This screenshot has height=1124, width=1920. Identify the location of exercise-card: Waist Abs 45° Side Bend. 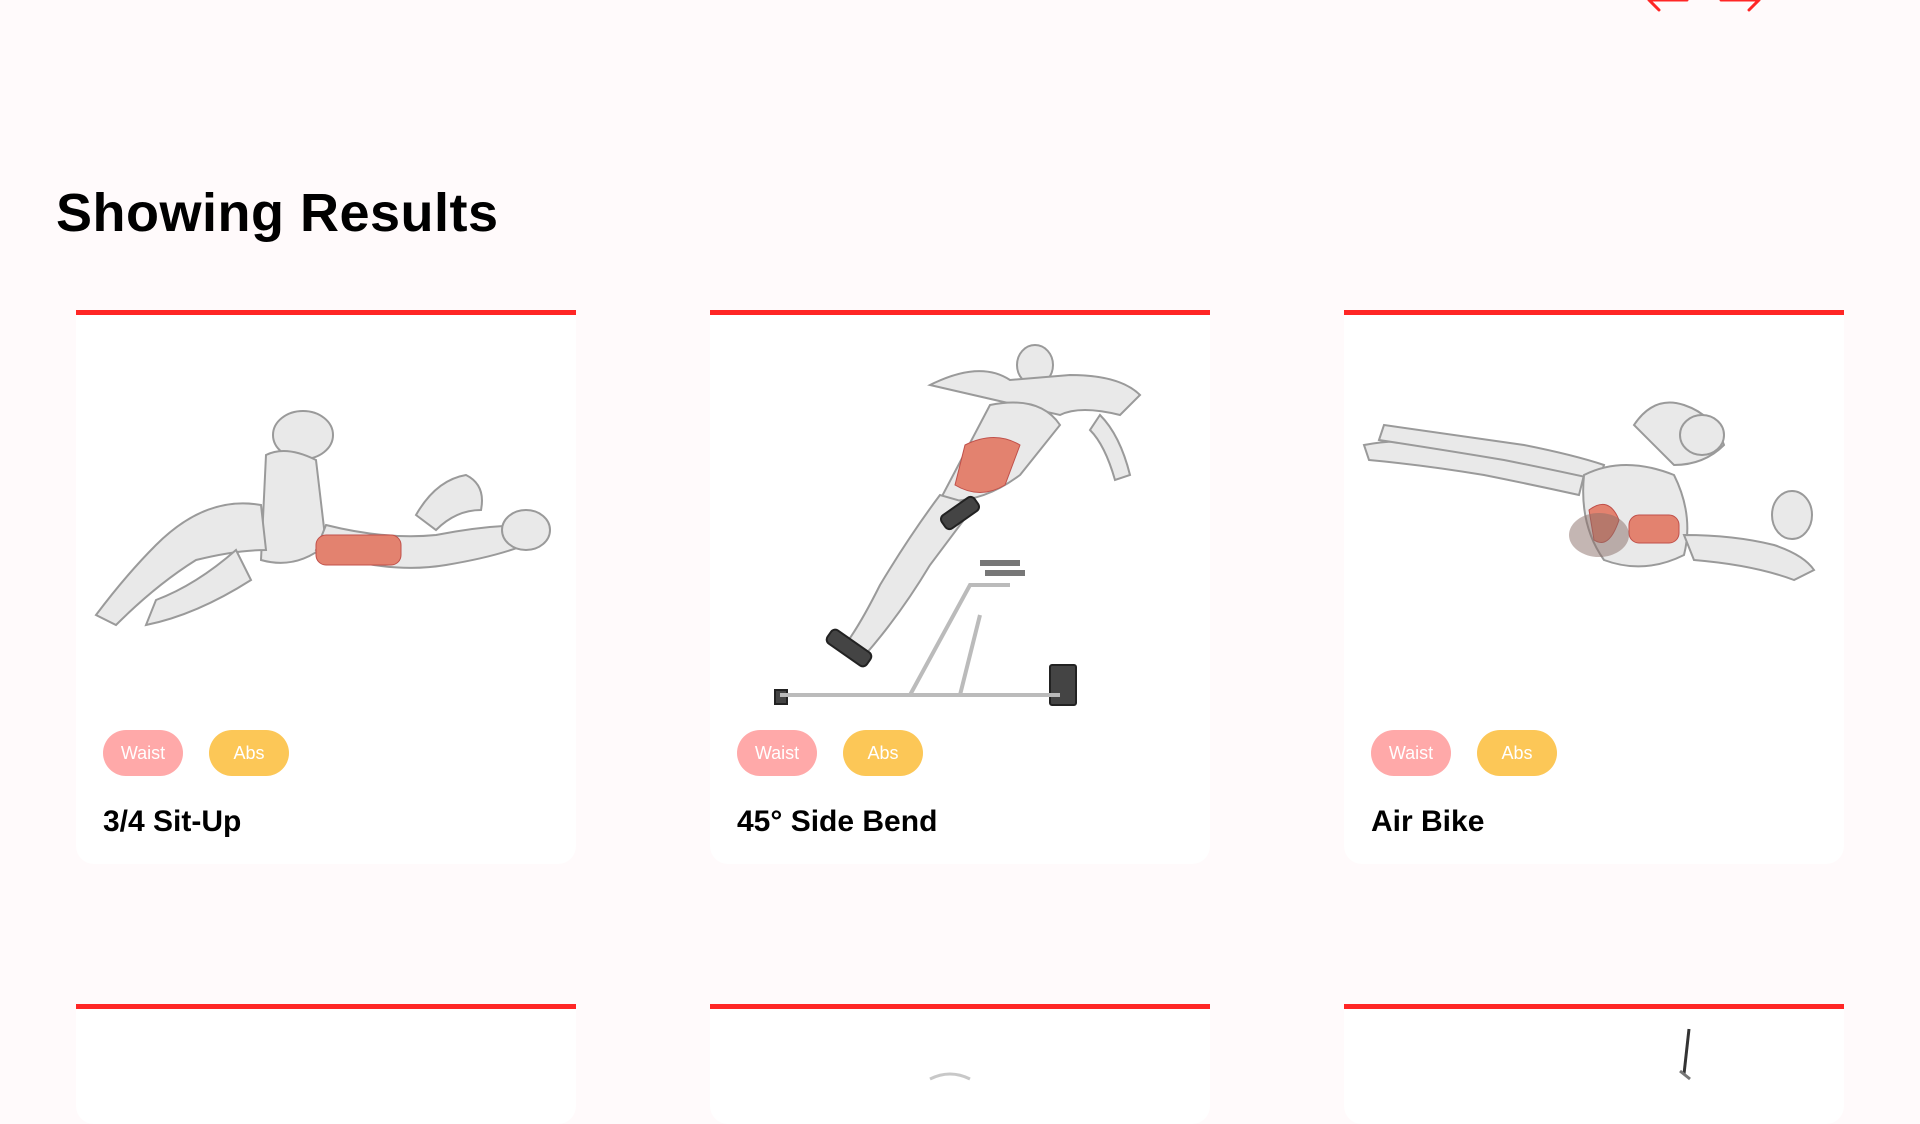
(960, 587).